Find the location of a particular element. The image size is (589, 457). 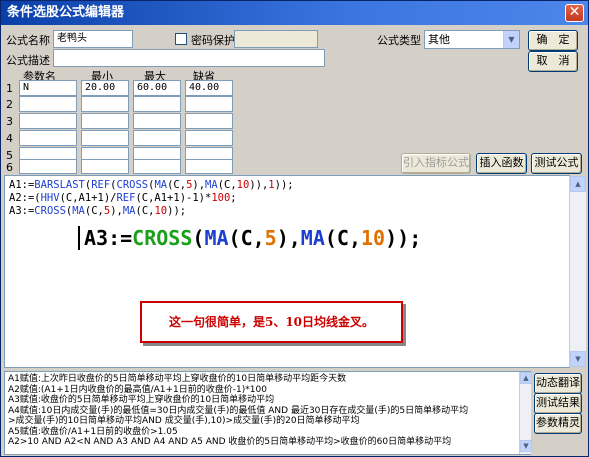

code-token: (C,A1+1)/ is located at coordinates (88, 198).